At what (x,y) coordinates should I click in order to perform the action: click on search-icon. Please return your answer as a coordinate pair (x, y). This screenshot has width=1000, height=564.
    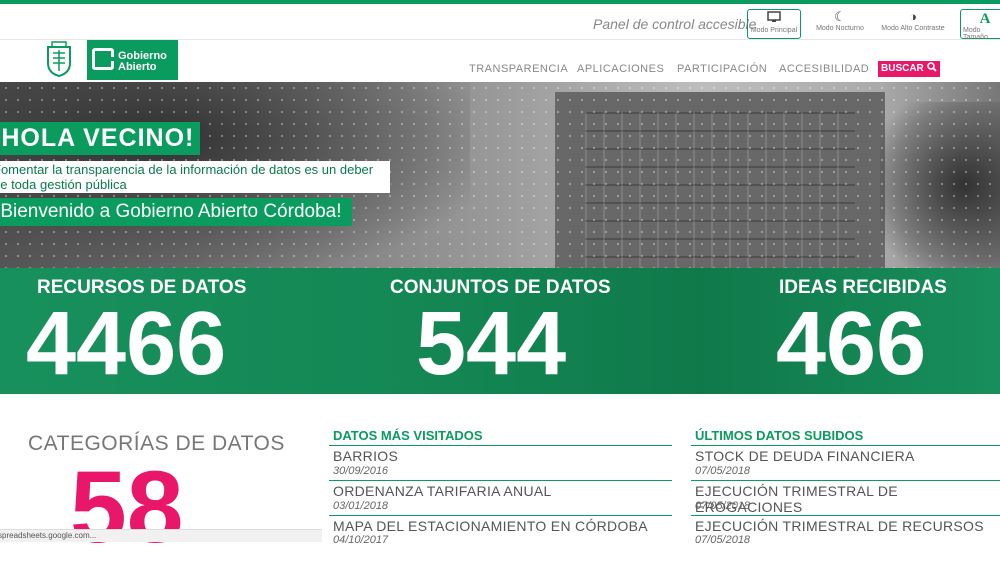
    Looking at the image, I should click on (931, 68).